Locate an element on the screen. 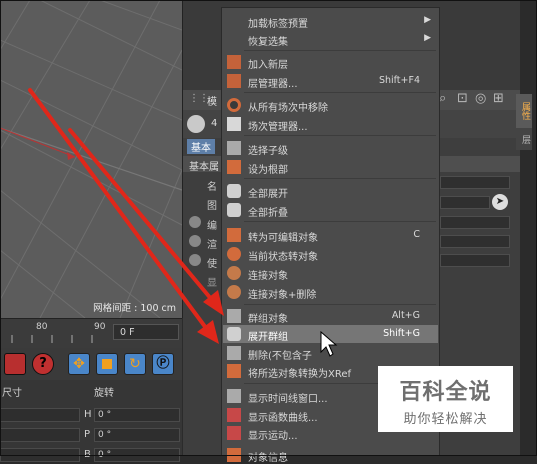  menu-item-connect-objects: 连接对象 is located at coordinates (330, 273).